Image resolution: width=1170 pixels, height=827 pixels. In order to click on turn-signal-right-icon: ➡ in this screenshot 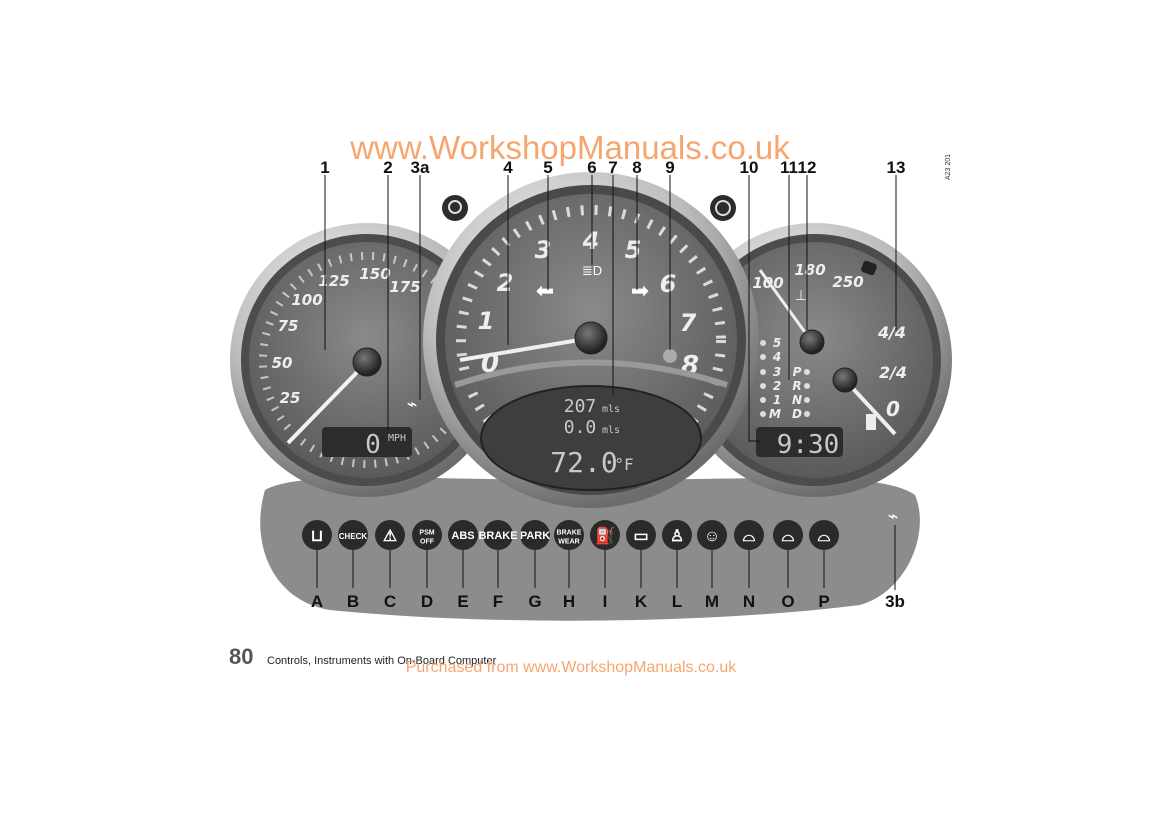, I will do `click(640, 290)`.